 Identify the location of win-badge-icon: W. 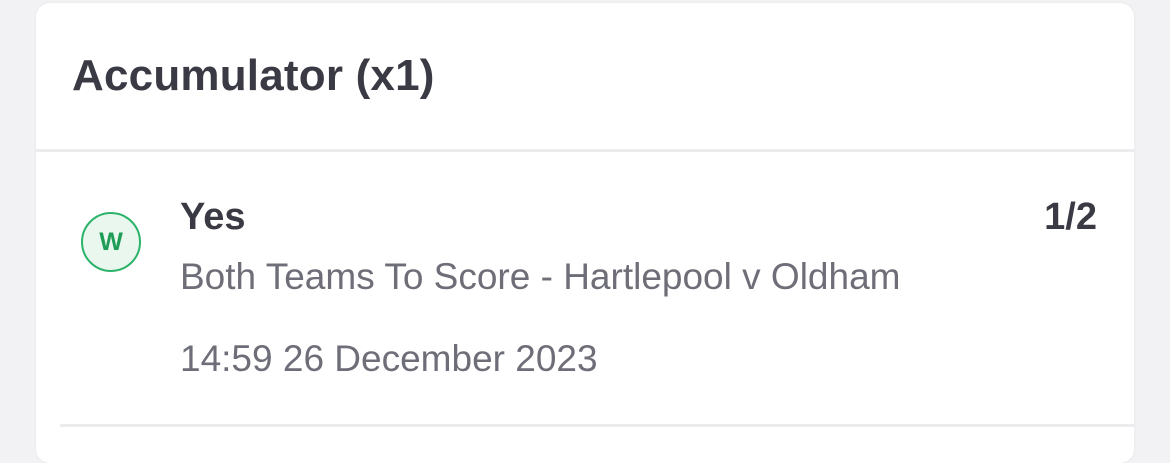
(111, 242).